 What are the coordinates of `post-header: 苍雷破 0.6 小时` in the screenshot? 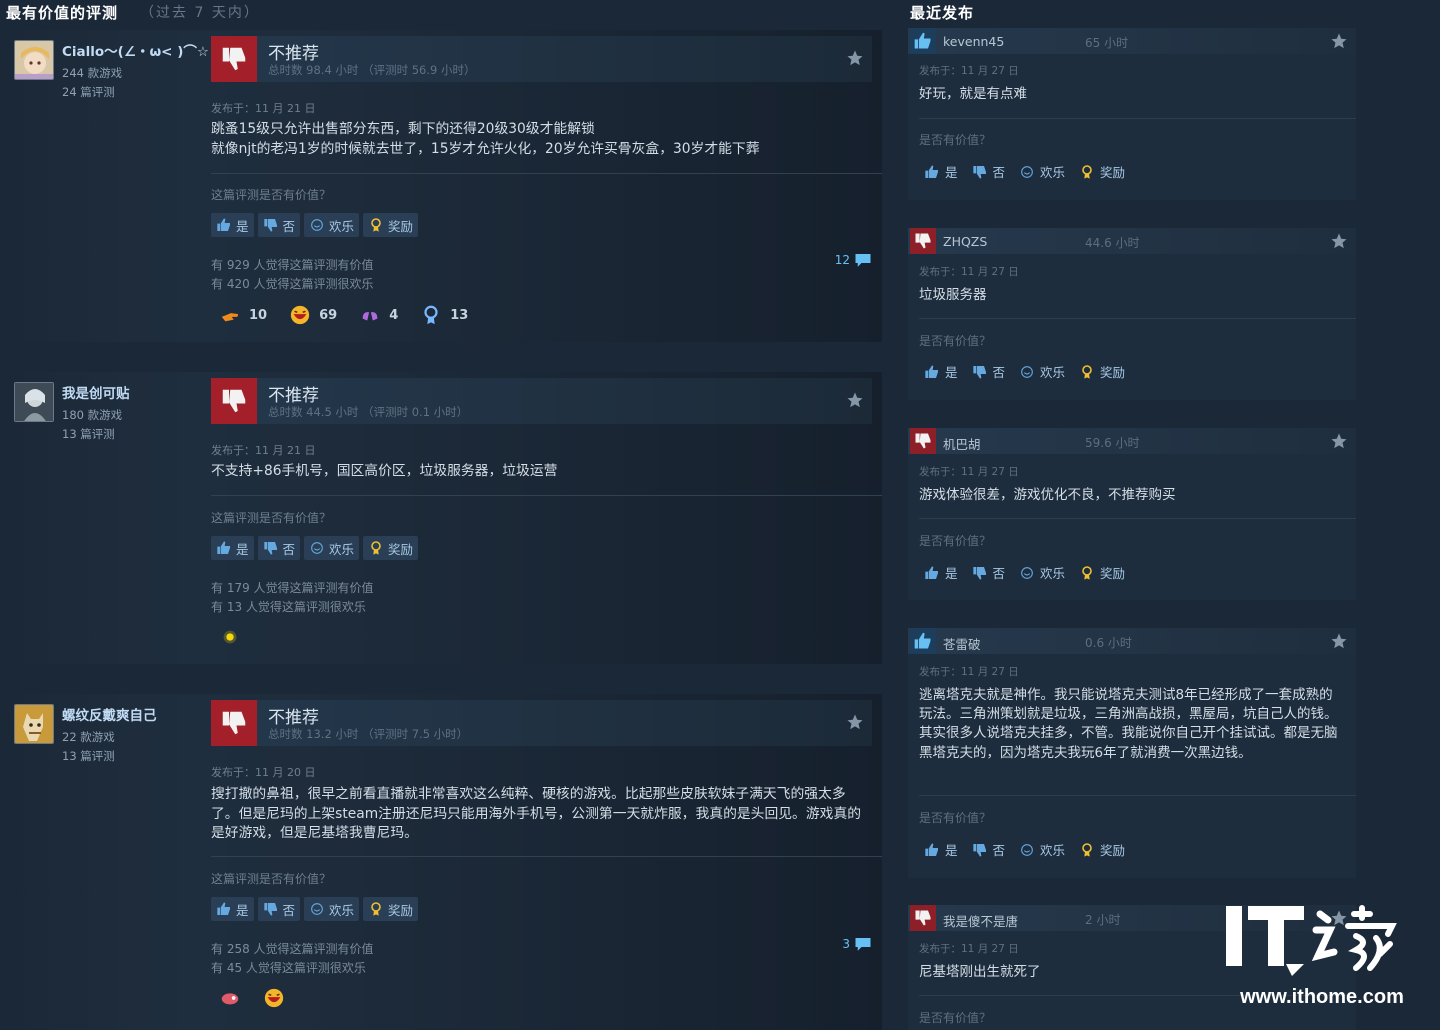 It's located at (1132, 641).